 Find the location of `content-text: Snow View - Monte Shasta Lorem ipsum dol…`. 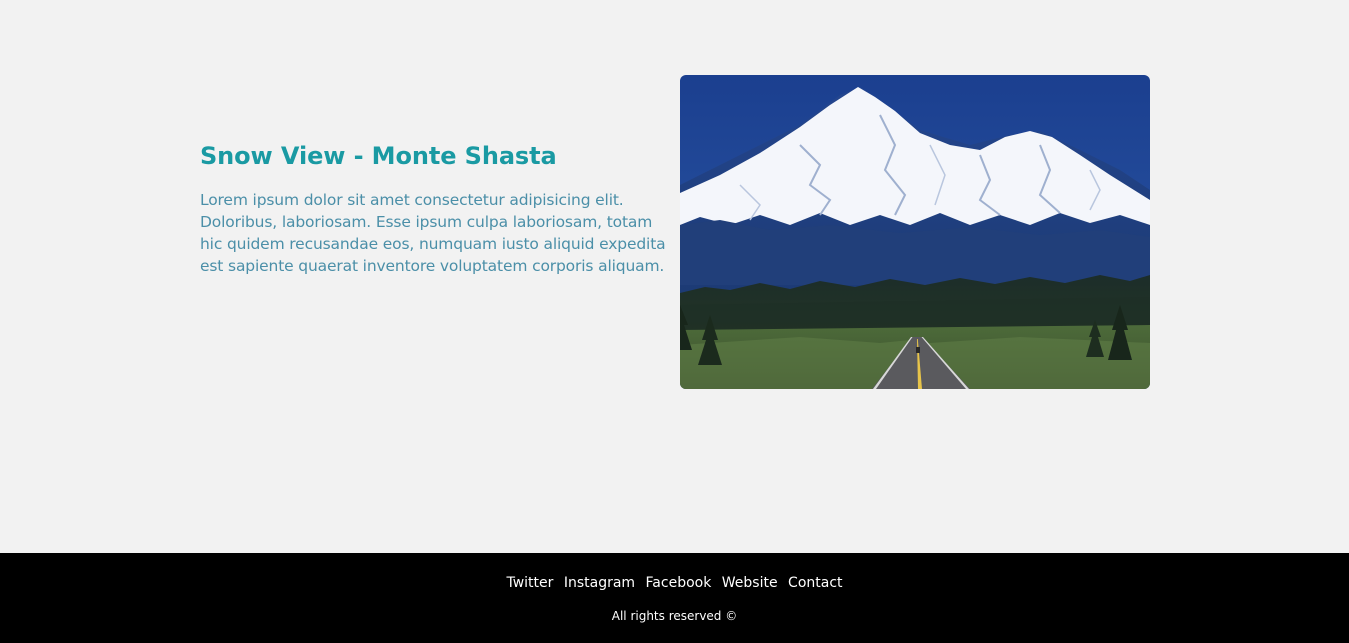

content-text: Snow View - Monte Shasta Lorem ipsum dol… is located at coordinates (435, 208).